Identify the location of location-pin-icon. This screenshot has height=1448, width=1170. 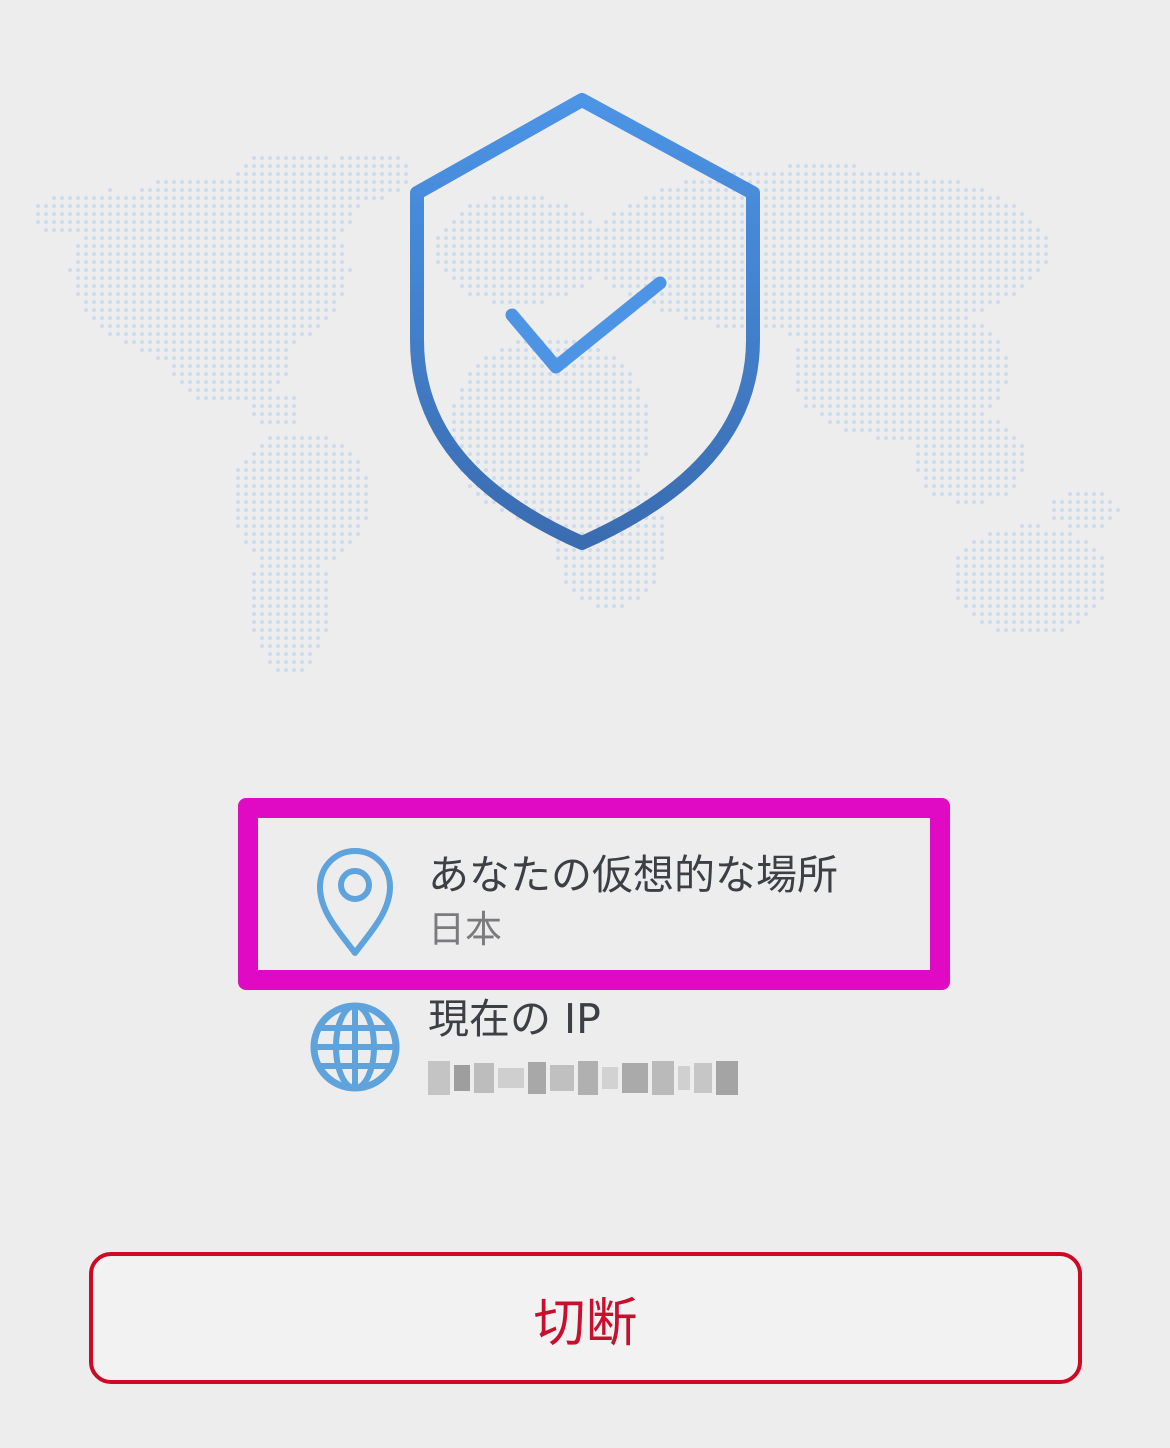
(355, 901).